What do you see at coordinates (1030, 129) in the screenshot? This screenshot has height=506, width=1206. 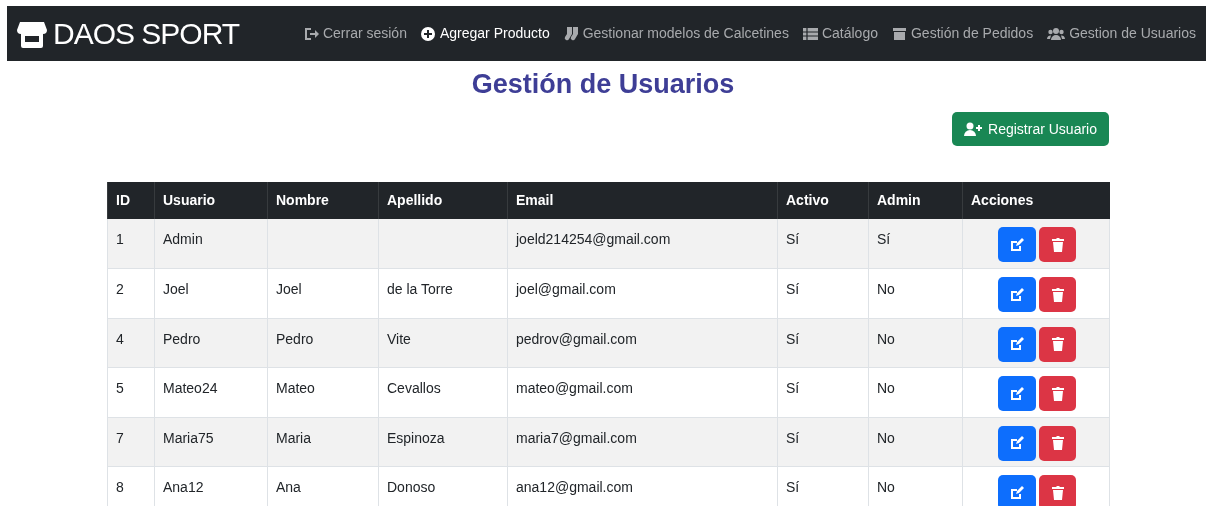 I see `register-user-button: Registrar Usuario` at bounding box center [1030, 129].